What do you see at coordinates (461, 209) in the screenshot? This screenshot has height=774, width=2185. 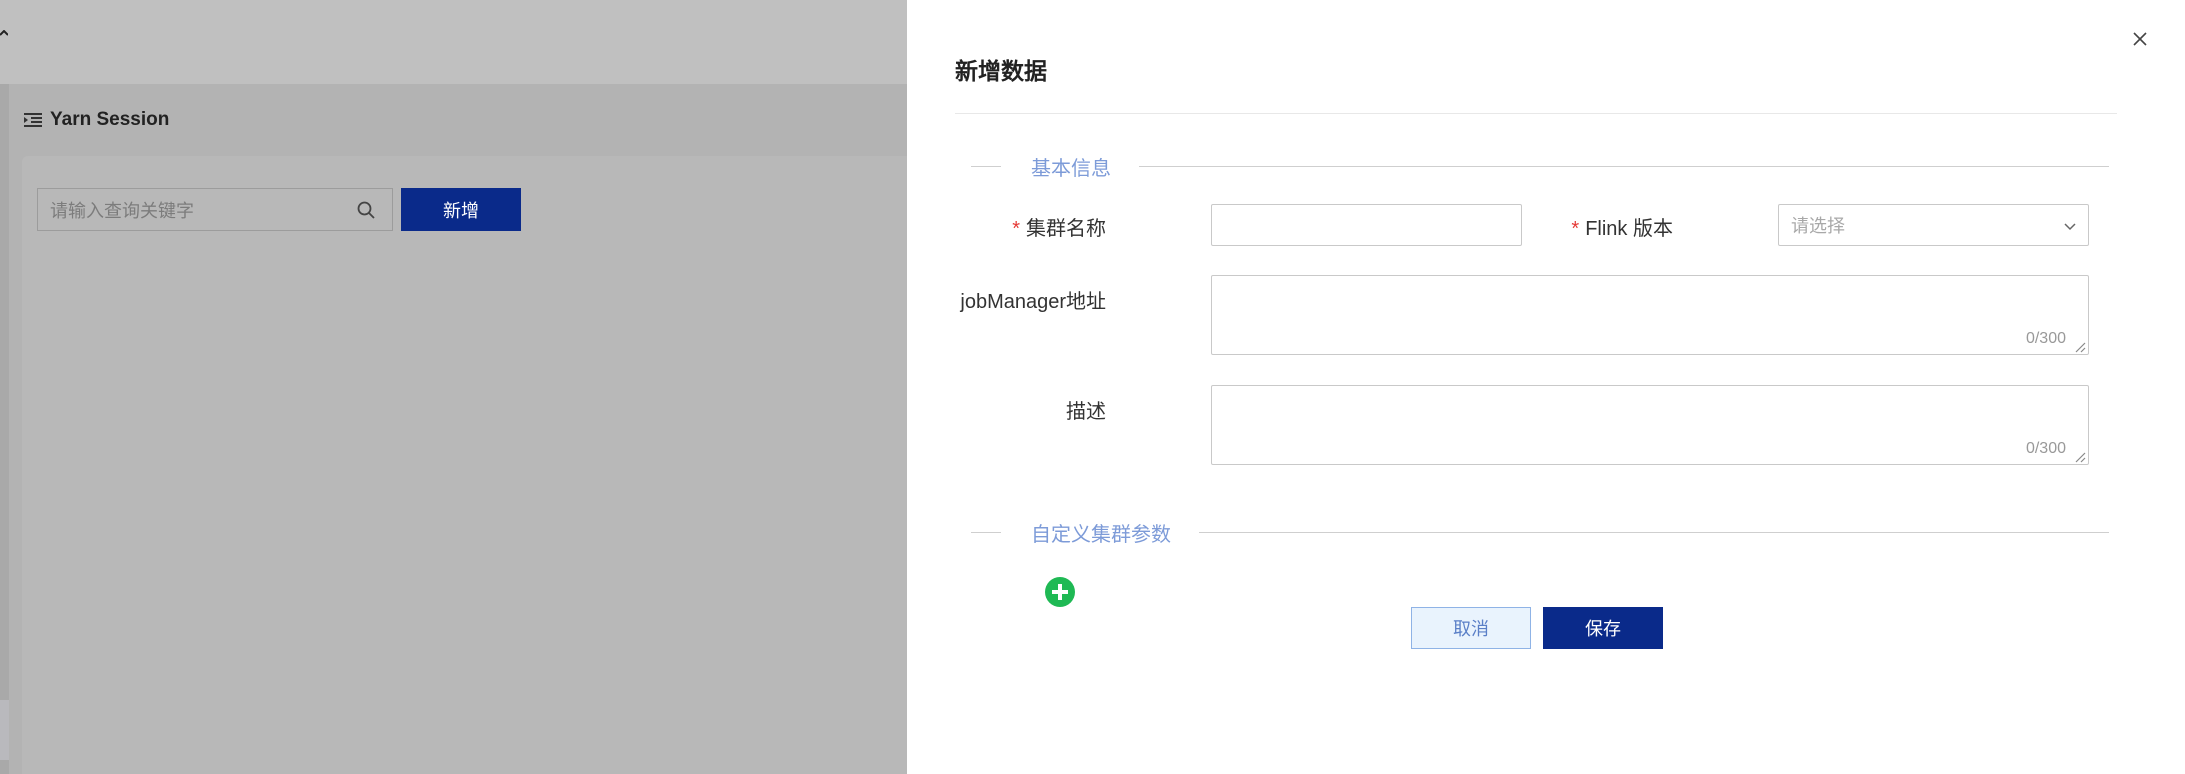 I see `add-button: 新增` at bounding box center [461, 209].